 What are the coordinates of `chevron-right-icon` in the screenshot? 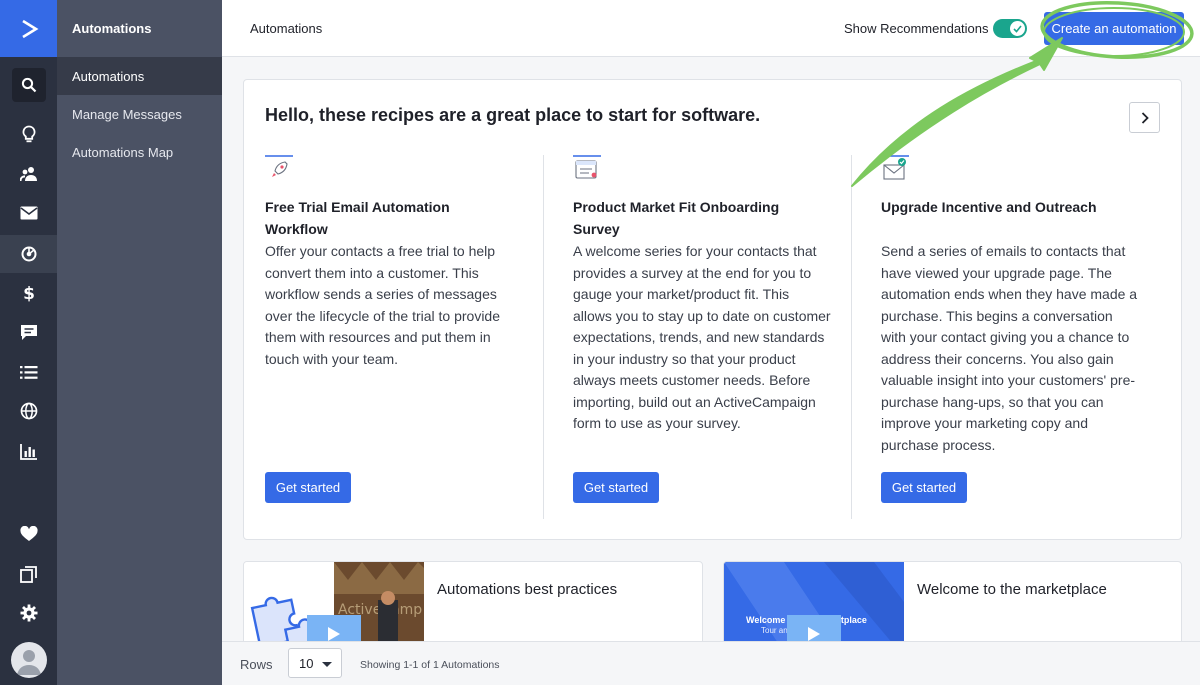 It's located at (1145, 117).